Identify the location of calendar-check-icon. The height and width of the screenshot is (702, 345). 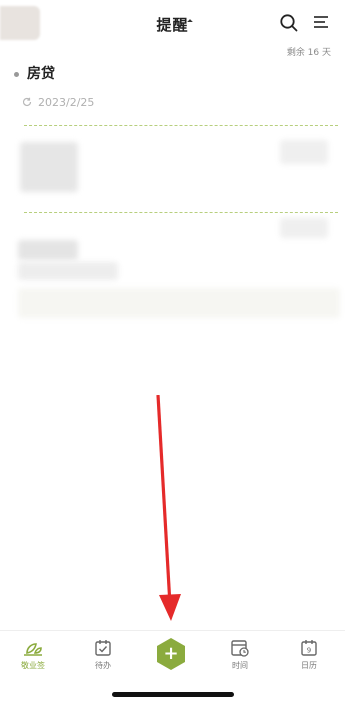
(103, 648).